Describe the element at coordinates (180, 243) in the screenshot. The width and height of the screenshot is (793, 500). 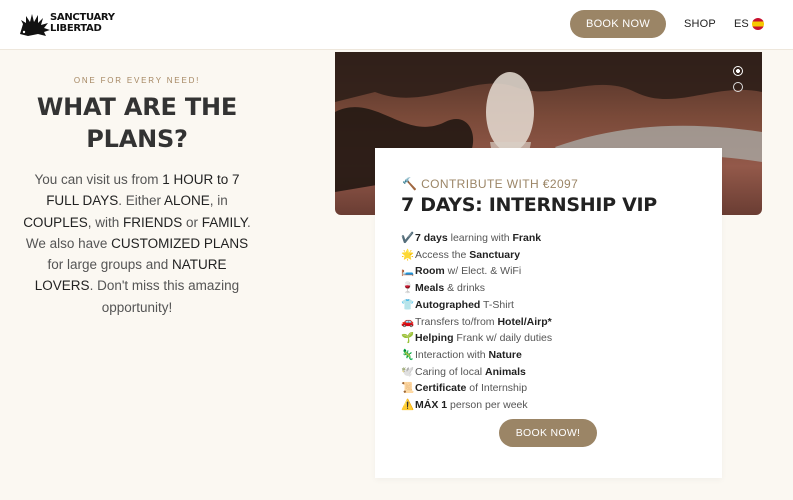
I see `description-highlight: CUSTOMIZED PLANS` at that location.